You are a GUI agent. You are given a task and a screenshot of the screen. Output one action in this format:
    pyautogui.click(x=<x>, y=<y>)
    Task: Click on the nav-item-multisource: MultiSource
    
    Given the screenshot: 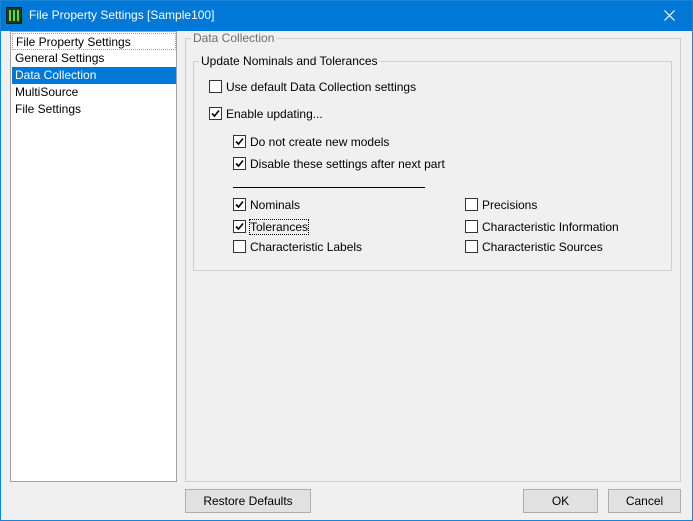 What is the action you would take?
    pyautogui.click(x=94, y=92)
    